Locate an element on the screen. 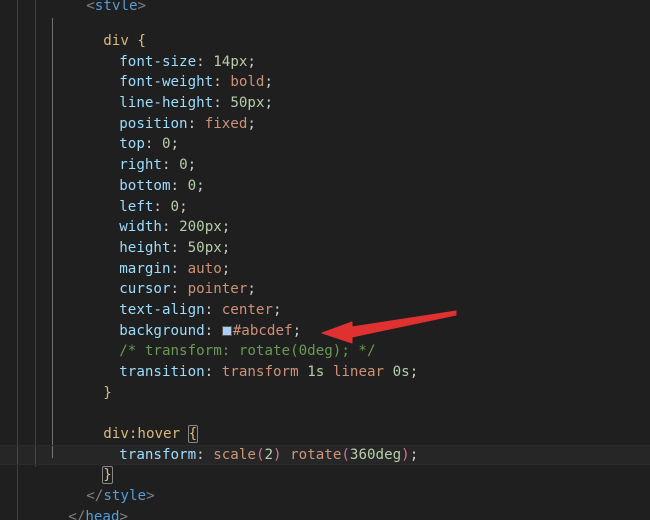  code-line-13: margin: auto; is located at coordinates (325, 257).